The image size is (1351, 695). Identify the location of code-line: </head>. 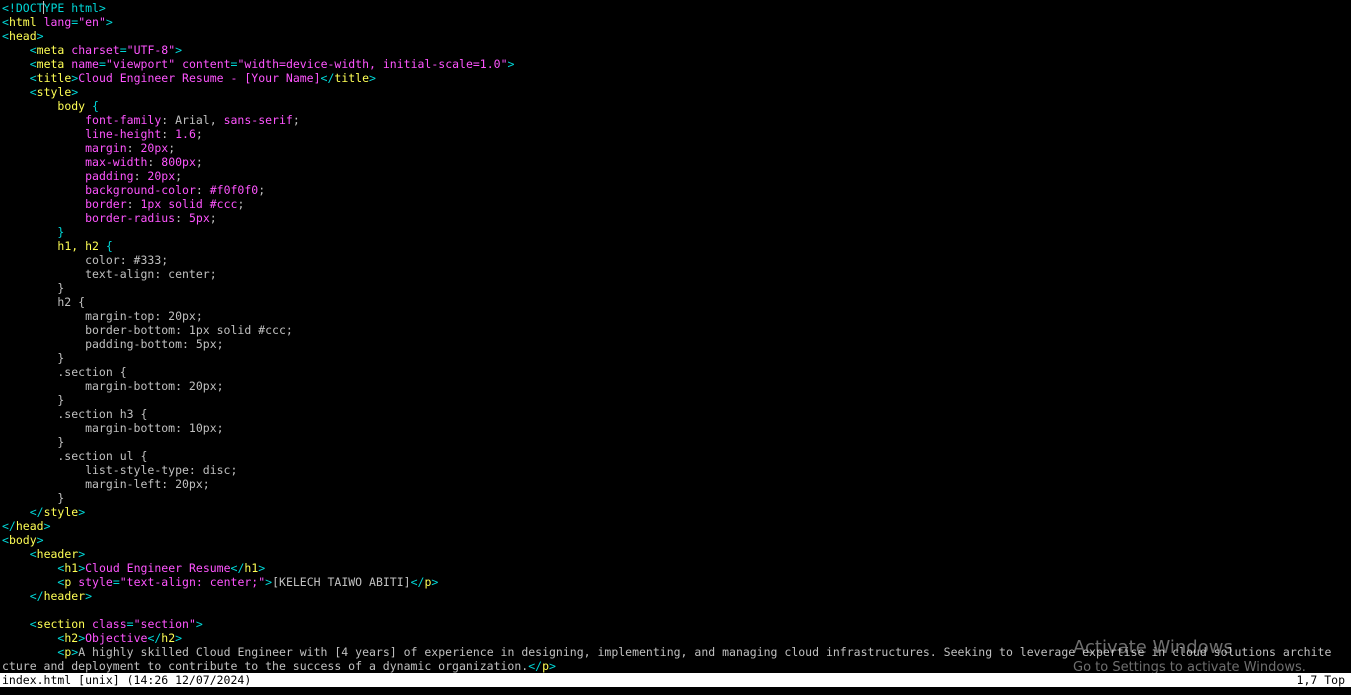
(675, 526).